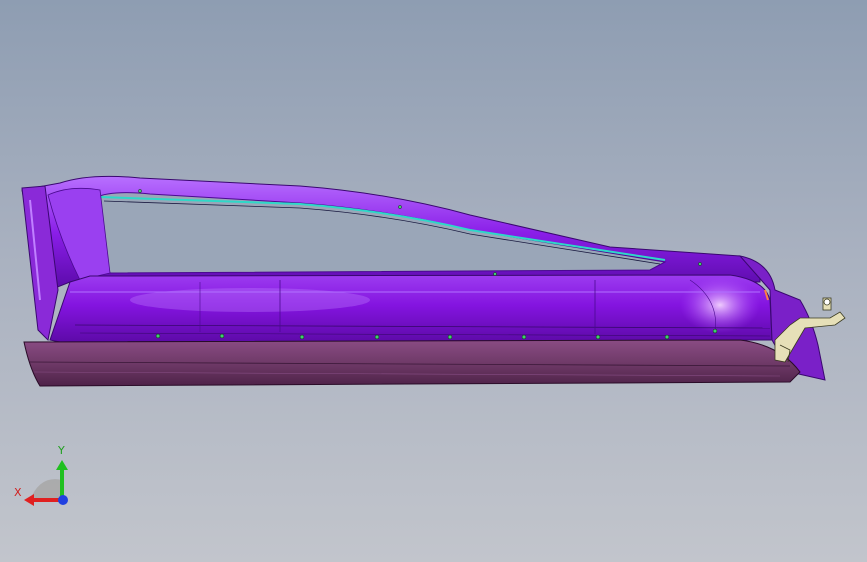 The width and height of the screenshot is (867, 562). I want to click on door-panel, so click(411, 308).